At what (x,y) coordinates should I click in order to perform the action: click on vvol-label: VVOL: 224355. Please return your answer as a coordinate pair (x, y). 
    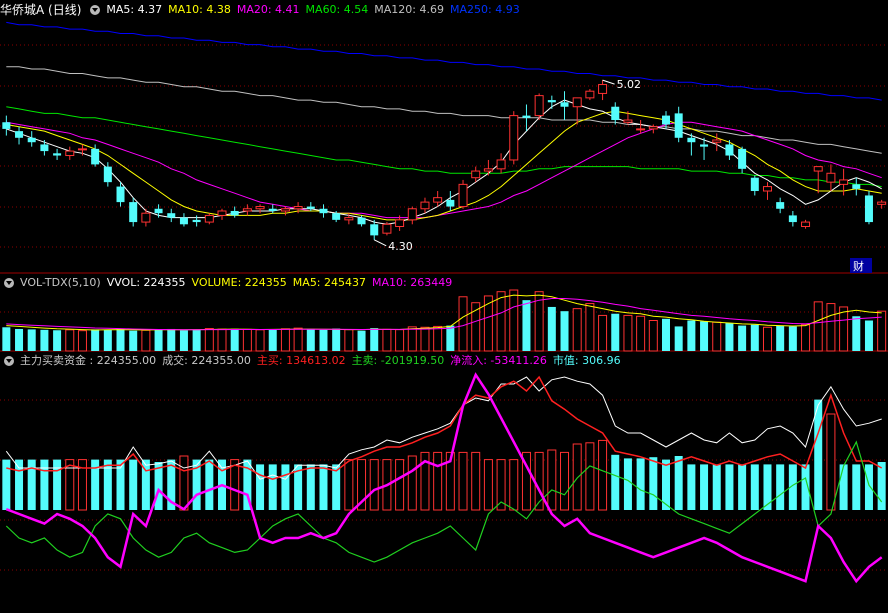
    Looking at the image, I should click on (146, 282).